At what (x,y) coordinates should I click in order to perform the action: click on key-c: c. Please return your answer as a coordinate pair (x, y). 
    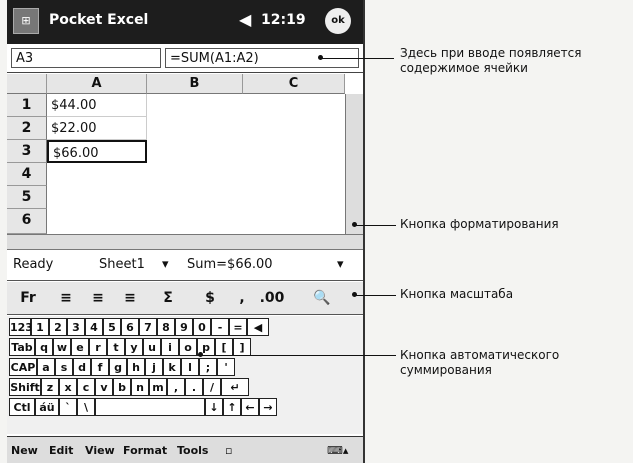
    Looking at the image, I should click on (86, 387).